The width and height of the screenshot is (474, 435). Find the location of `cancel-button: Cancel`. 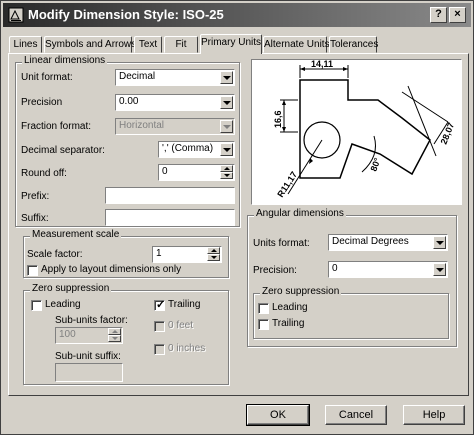

cancel-button: Cancel is located at coordinates (356, 415).